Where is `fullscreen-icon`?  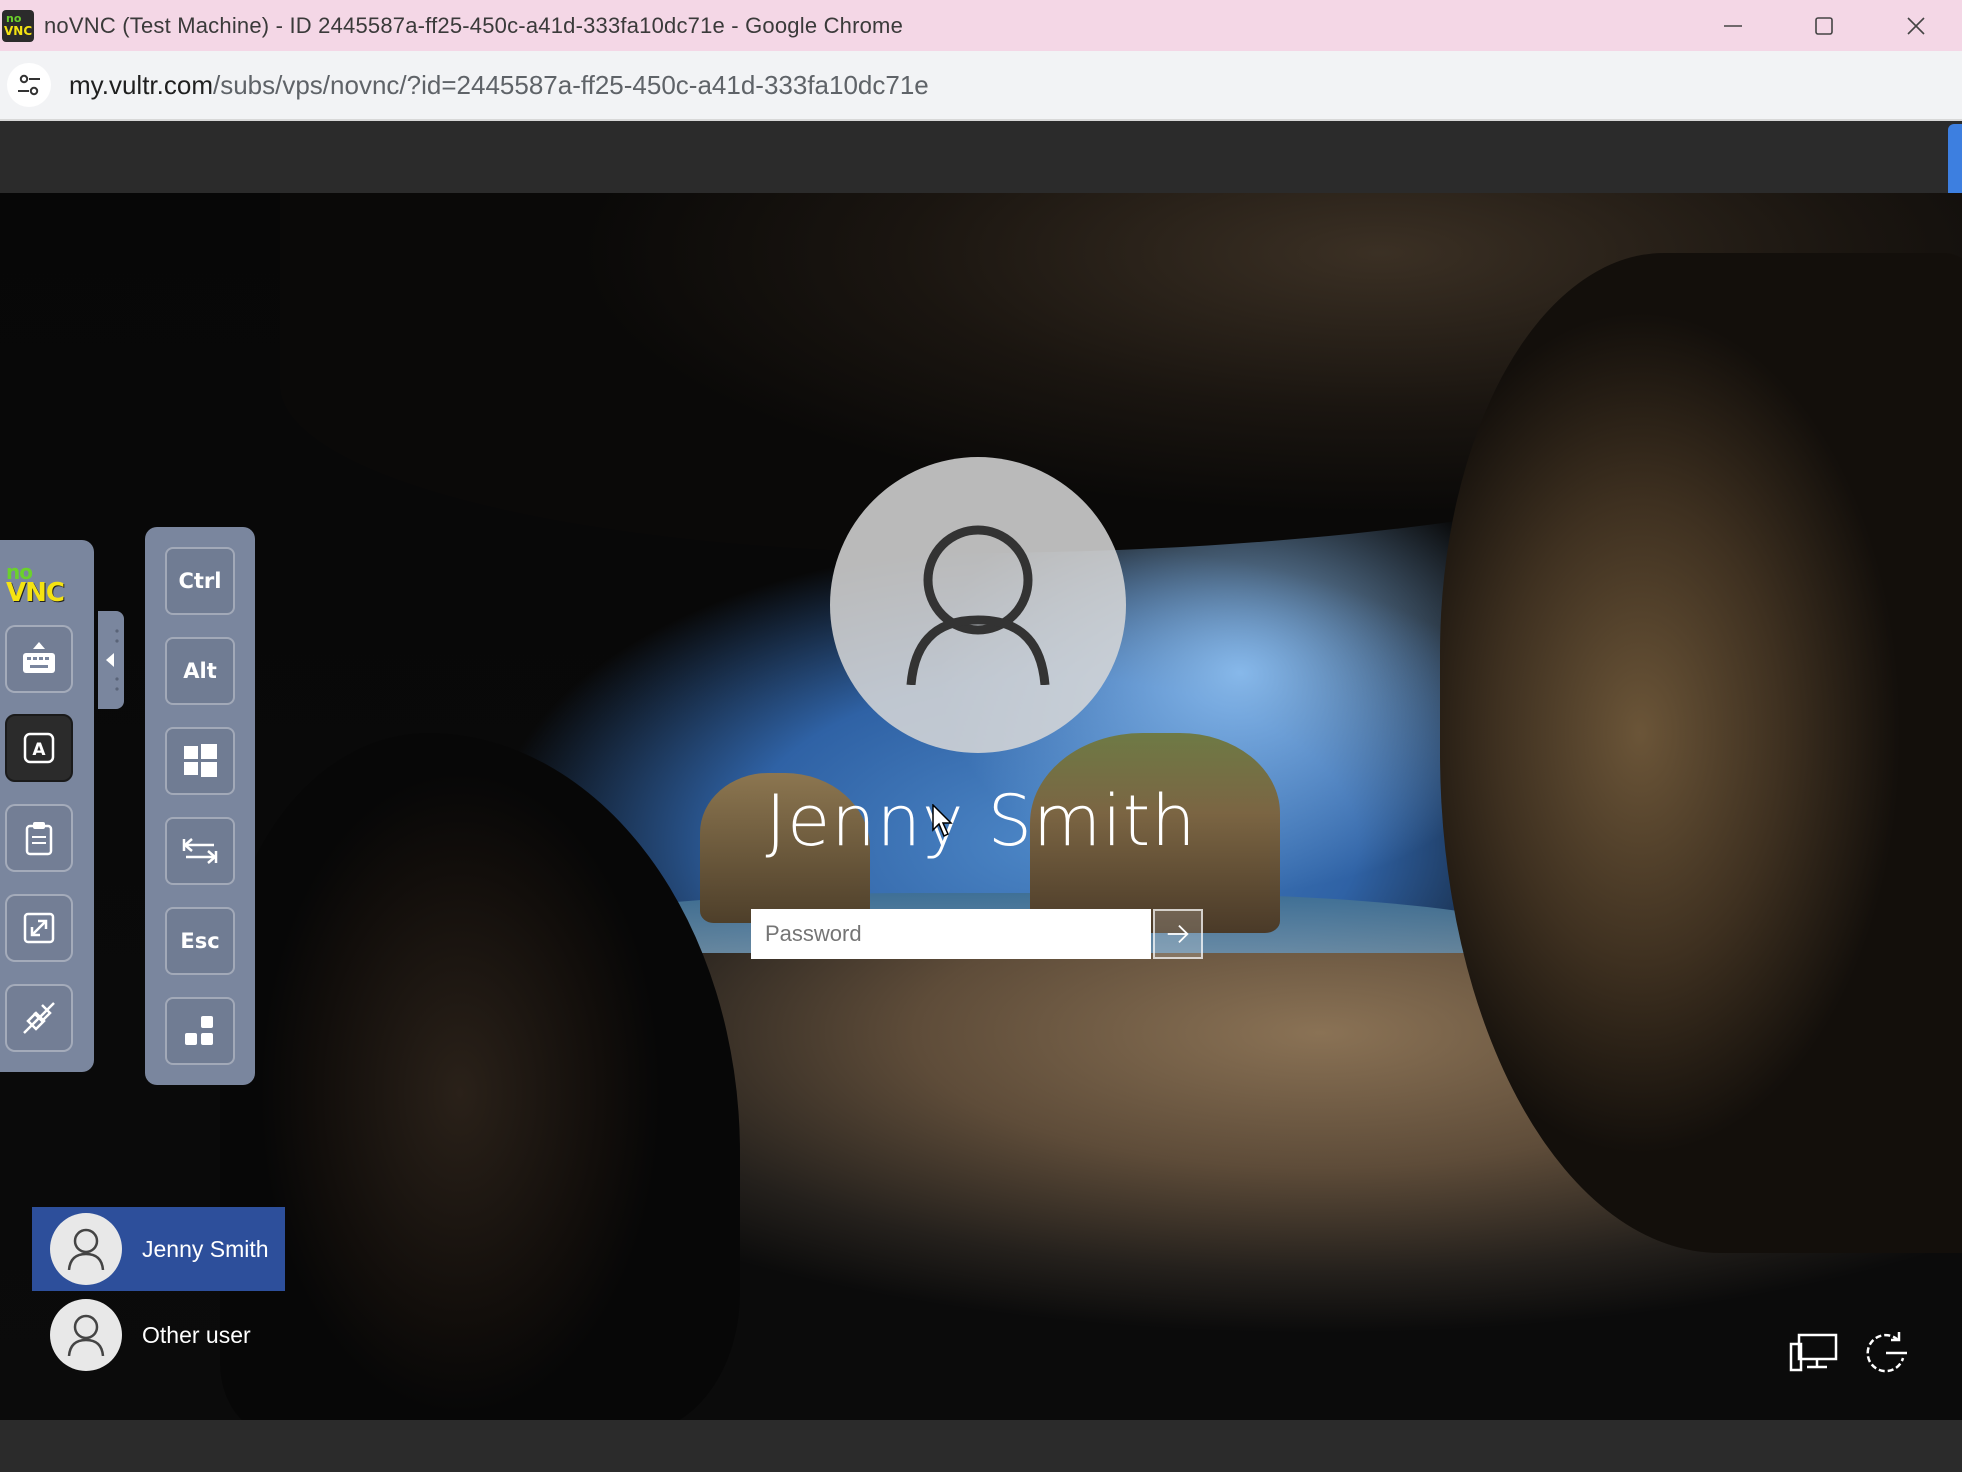
fullscreen-icon is located at coordinates (39, 928).